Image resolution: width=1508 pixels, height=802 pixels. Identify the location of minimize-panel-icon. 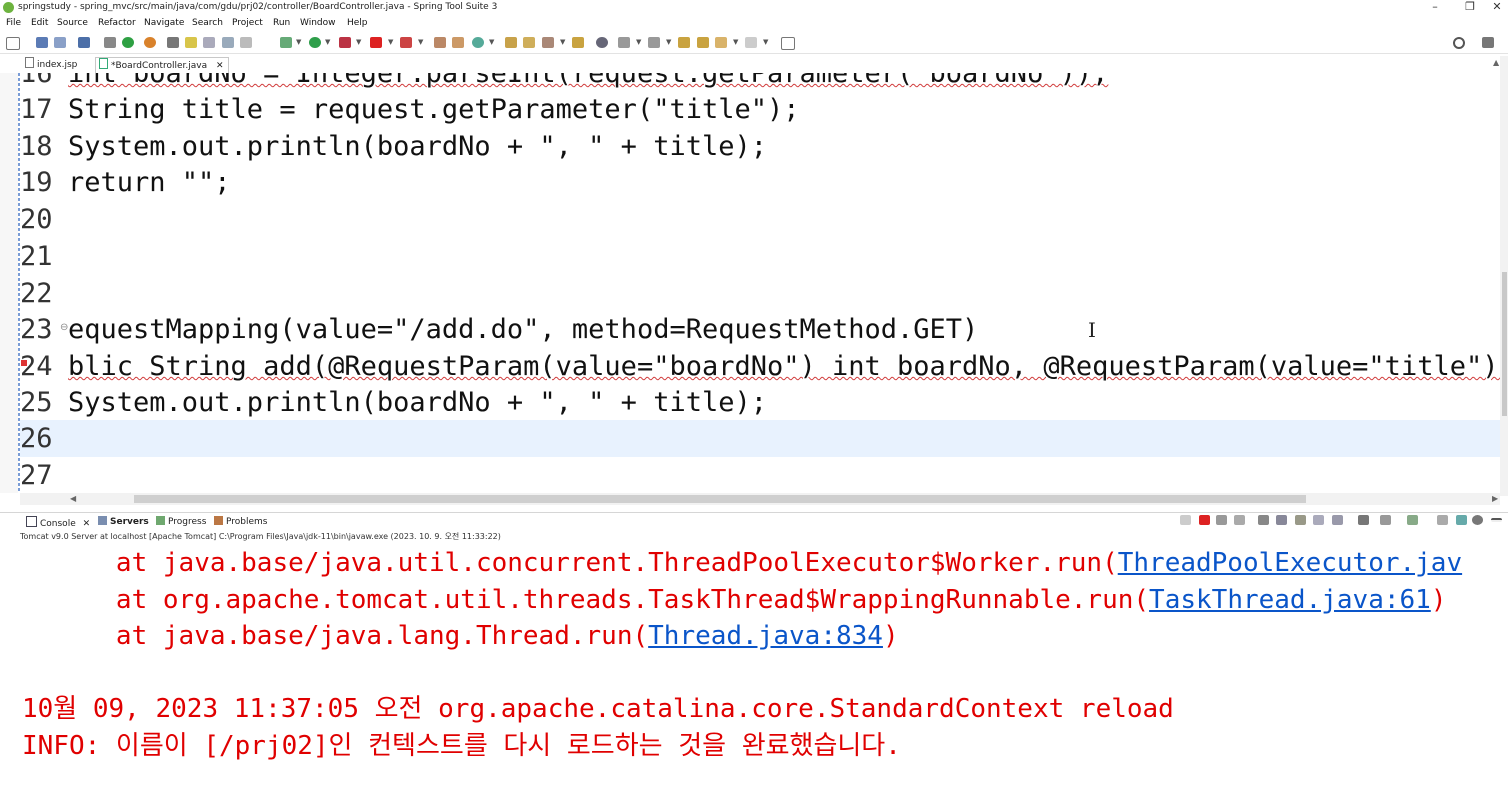
(1496, 520).